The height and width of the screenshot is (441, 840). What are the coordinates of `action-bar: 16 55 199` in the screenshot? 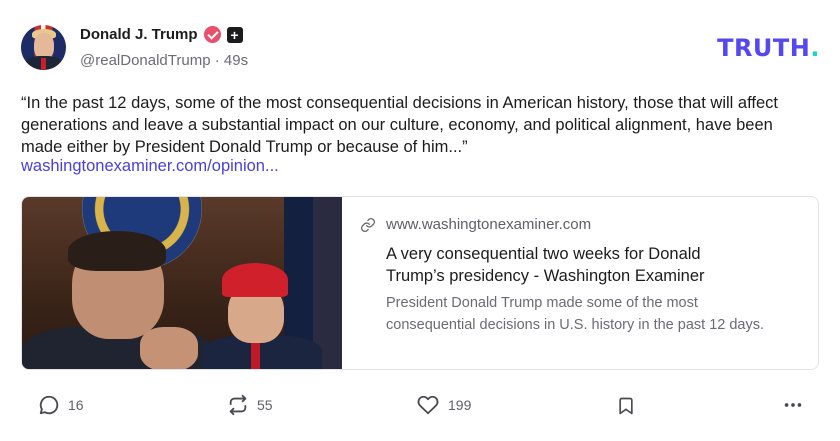 It's located at (420, 406).